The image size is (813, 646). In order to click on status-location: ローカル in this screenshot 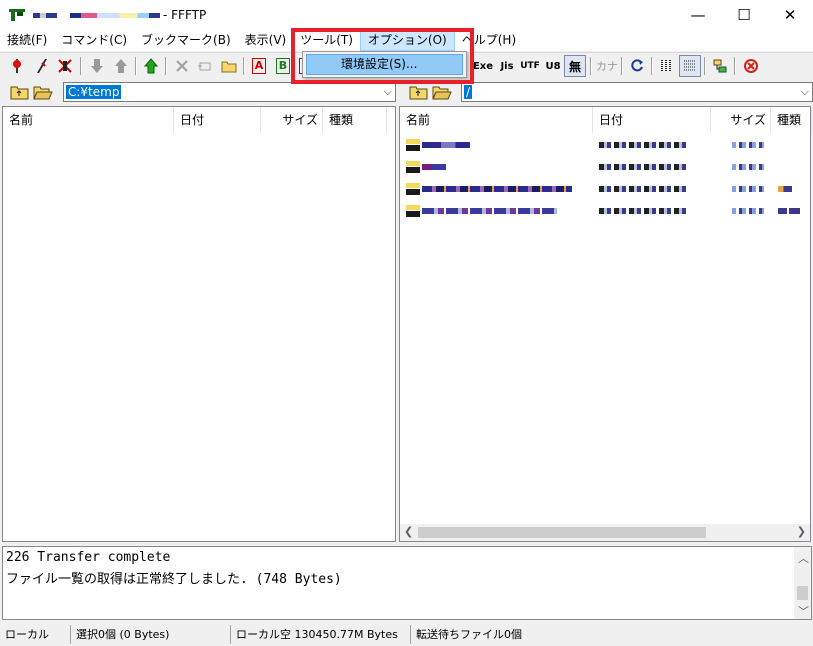, I will do `click(27, 634)`.